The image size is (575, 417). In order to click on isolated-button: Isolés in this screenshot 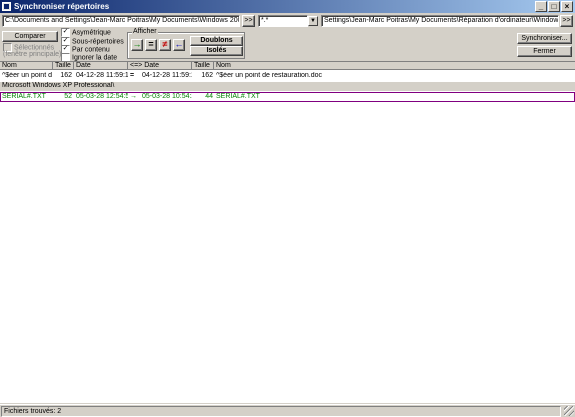, I will do `click(216, 51)`.